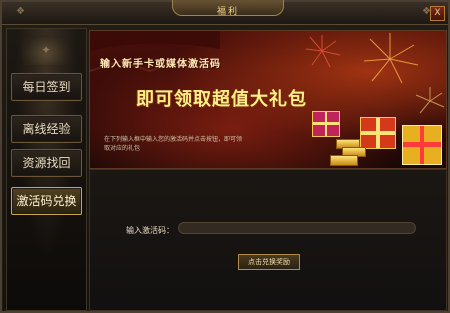 The width and height of the screenshot is (450, 313). Describe the element at coordinates (46, 163) in the screenshot. I see `sidebar-item-resource-recovery: 资源找回` at that location.